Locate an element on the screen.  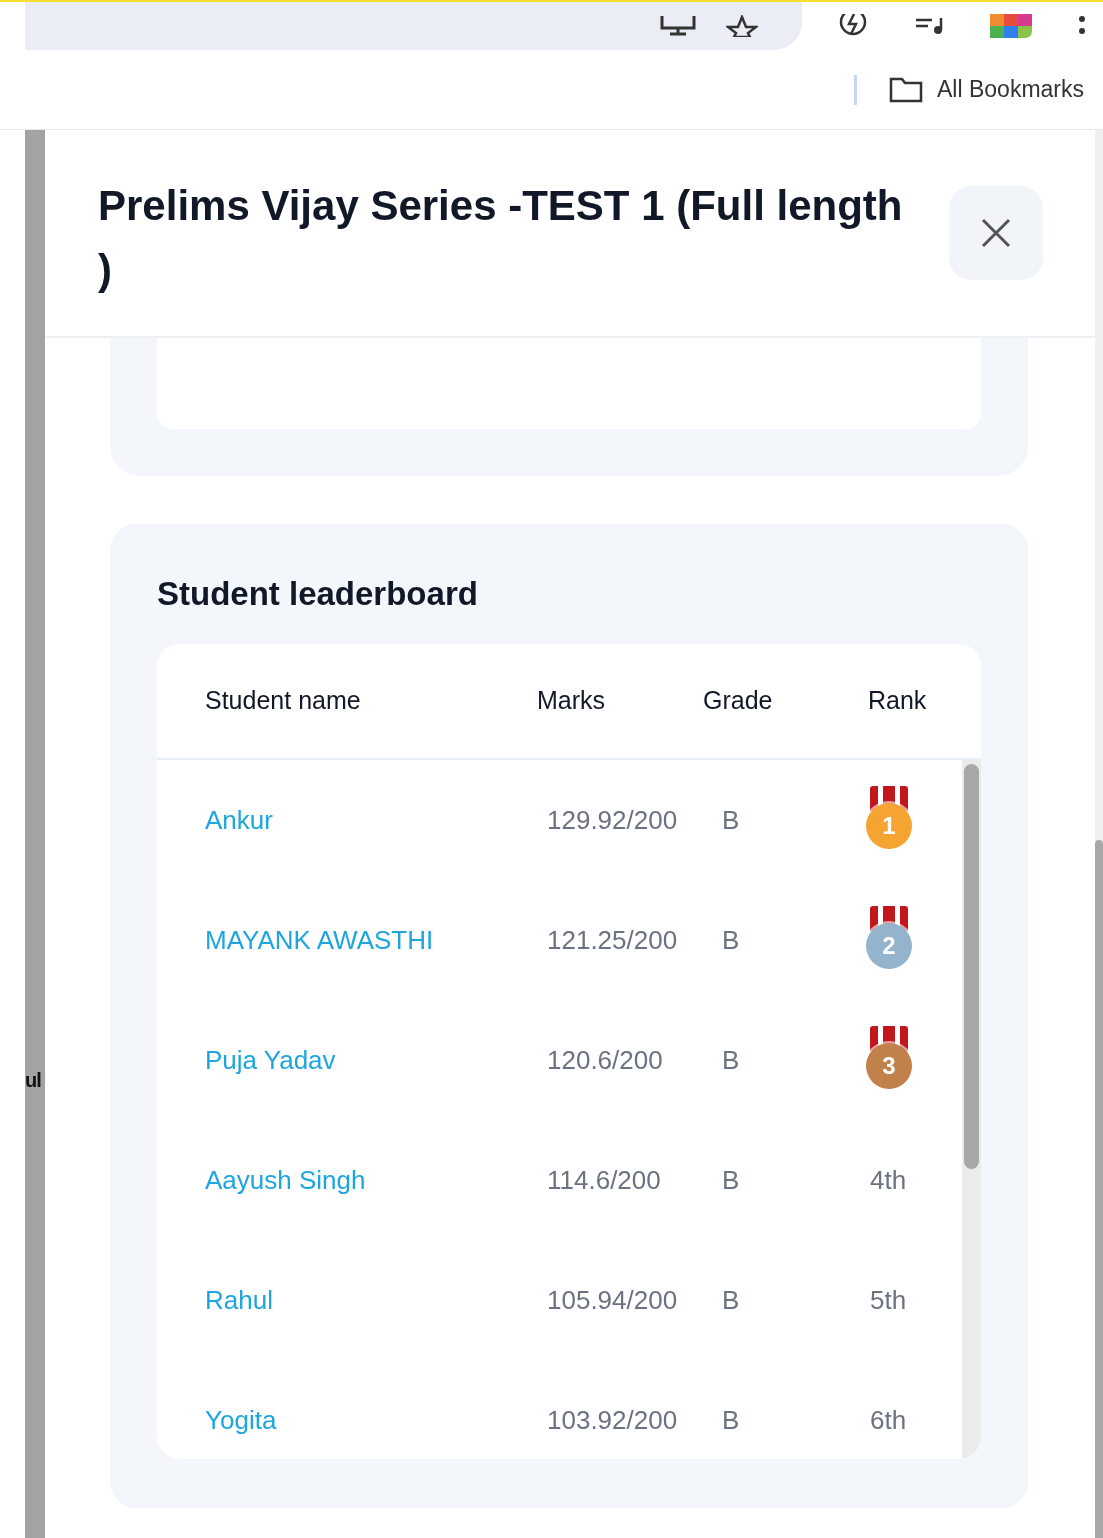
medal-number: 3 is located at coordinates (889, 1066).